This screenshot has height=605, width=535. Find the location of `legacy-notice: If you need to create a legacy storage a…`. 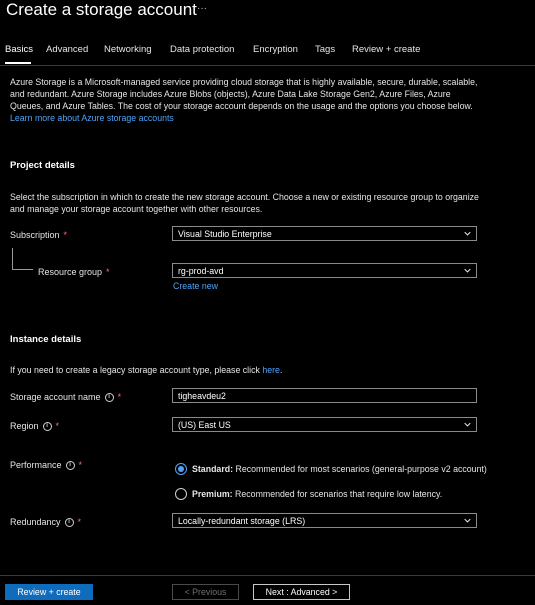

legacy-notice: If you need to create a legacy storage a… is located at coordinates (250, 370).